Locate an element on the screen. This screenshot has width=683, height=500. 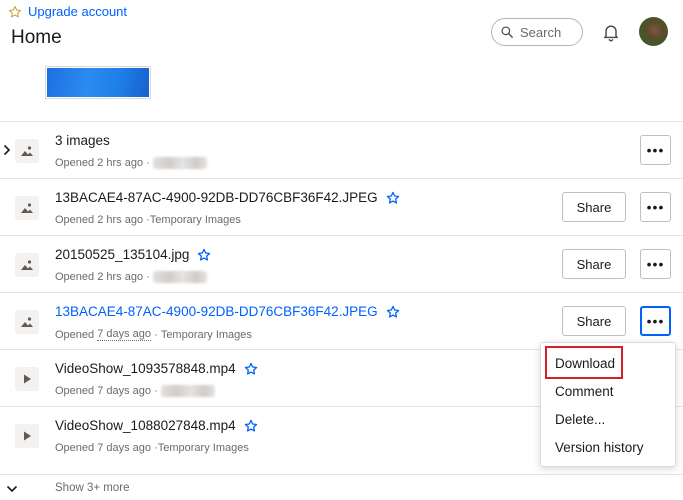
search-input: Search is located at coordinates (537, 32).